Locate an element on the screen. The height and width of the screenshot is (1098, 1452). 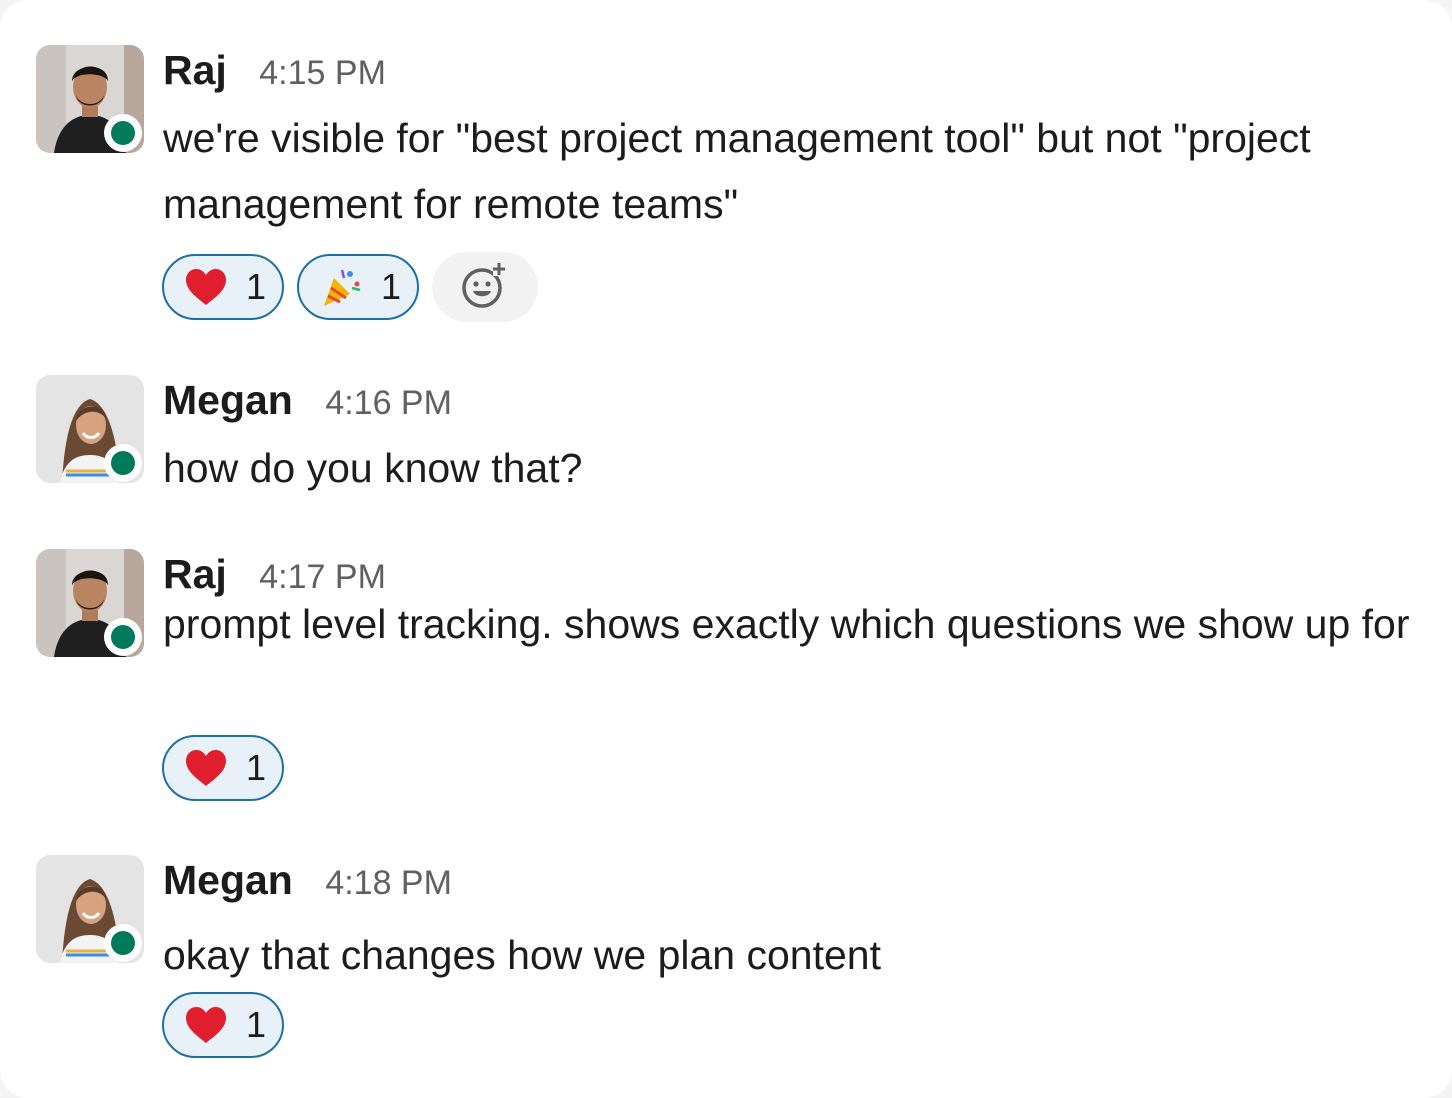
timestamp: 4:15 PM is located at coordinates (322, 73).